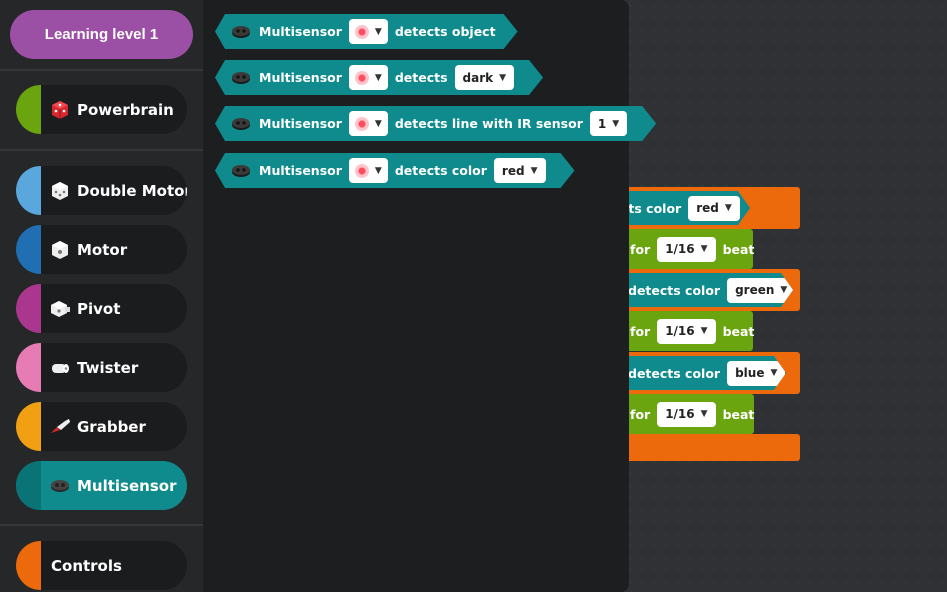 This screenshot has height=592, width=947. Describe the element at coordinates (108, 367) in the screenshot. I see `category-label: Twister` at that location.